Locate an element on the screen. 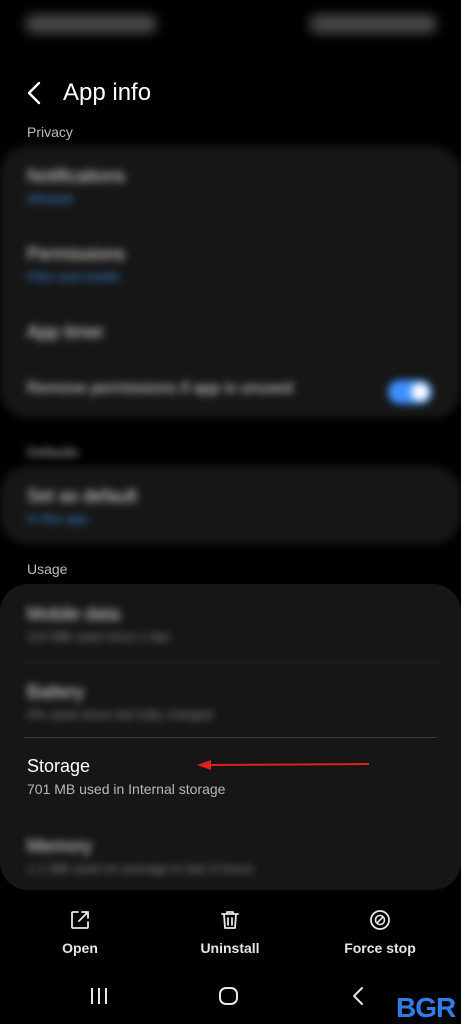 The image size is (461, 1024). block-icon is located at coordinates (380, 920).